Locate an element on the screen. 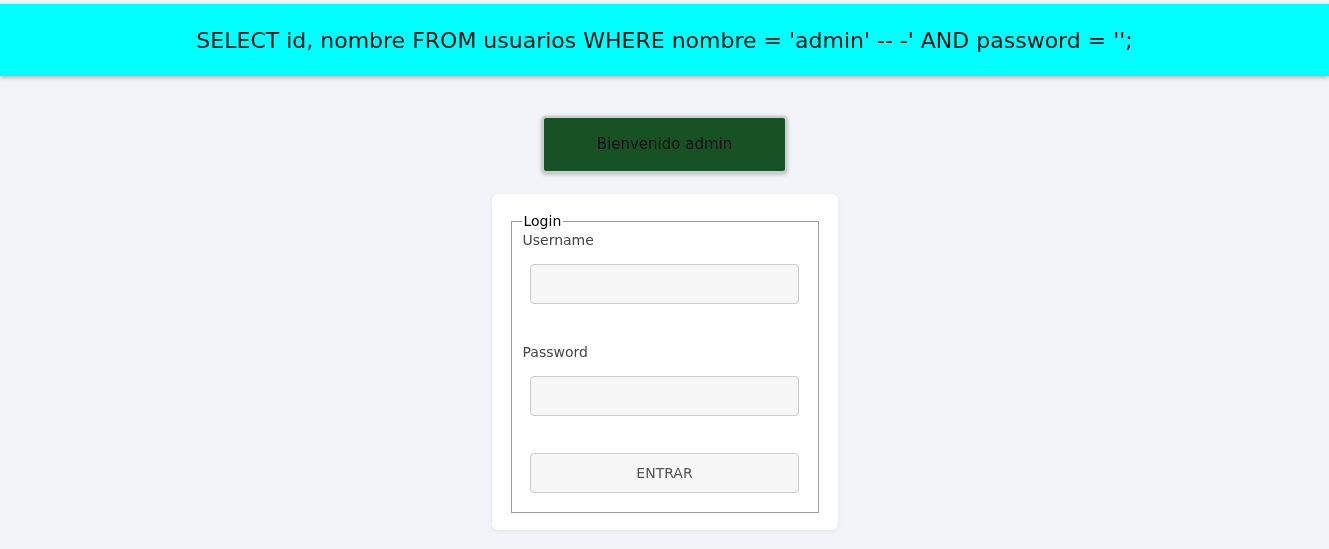 Image resolution: width=1329 pixels, height=549 pixels. field-label: Username is located at coordinates (558, 240).